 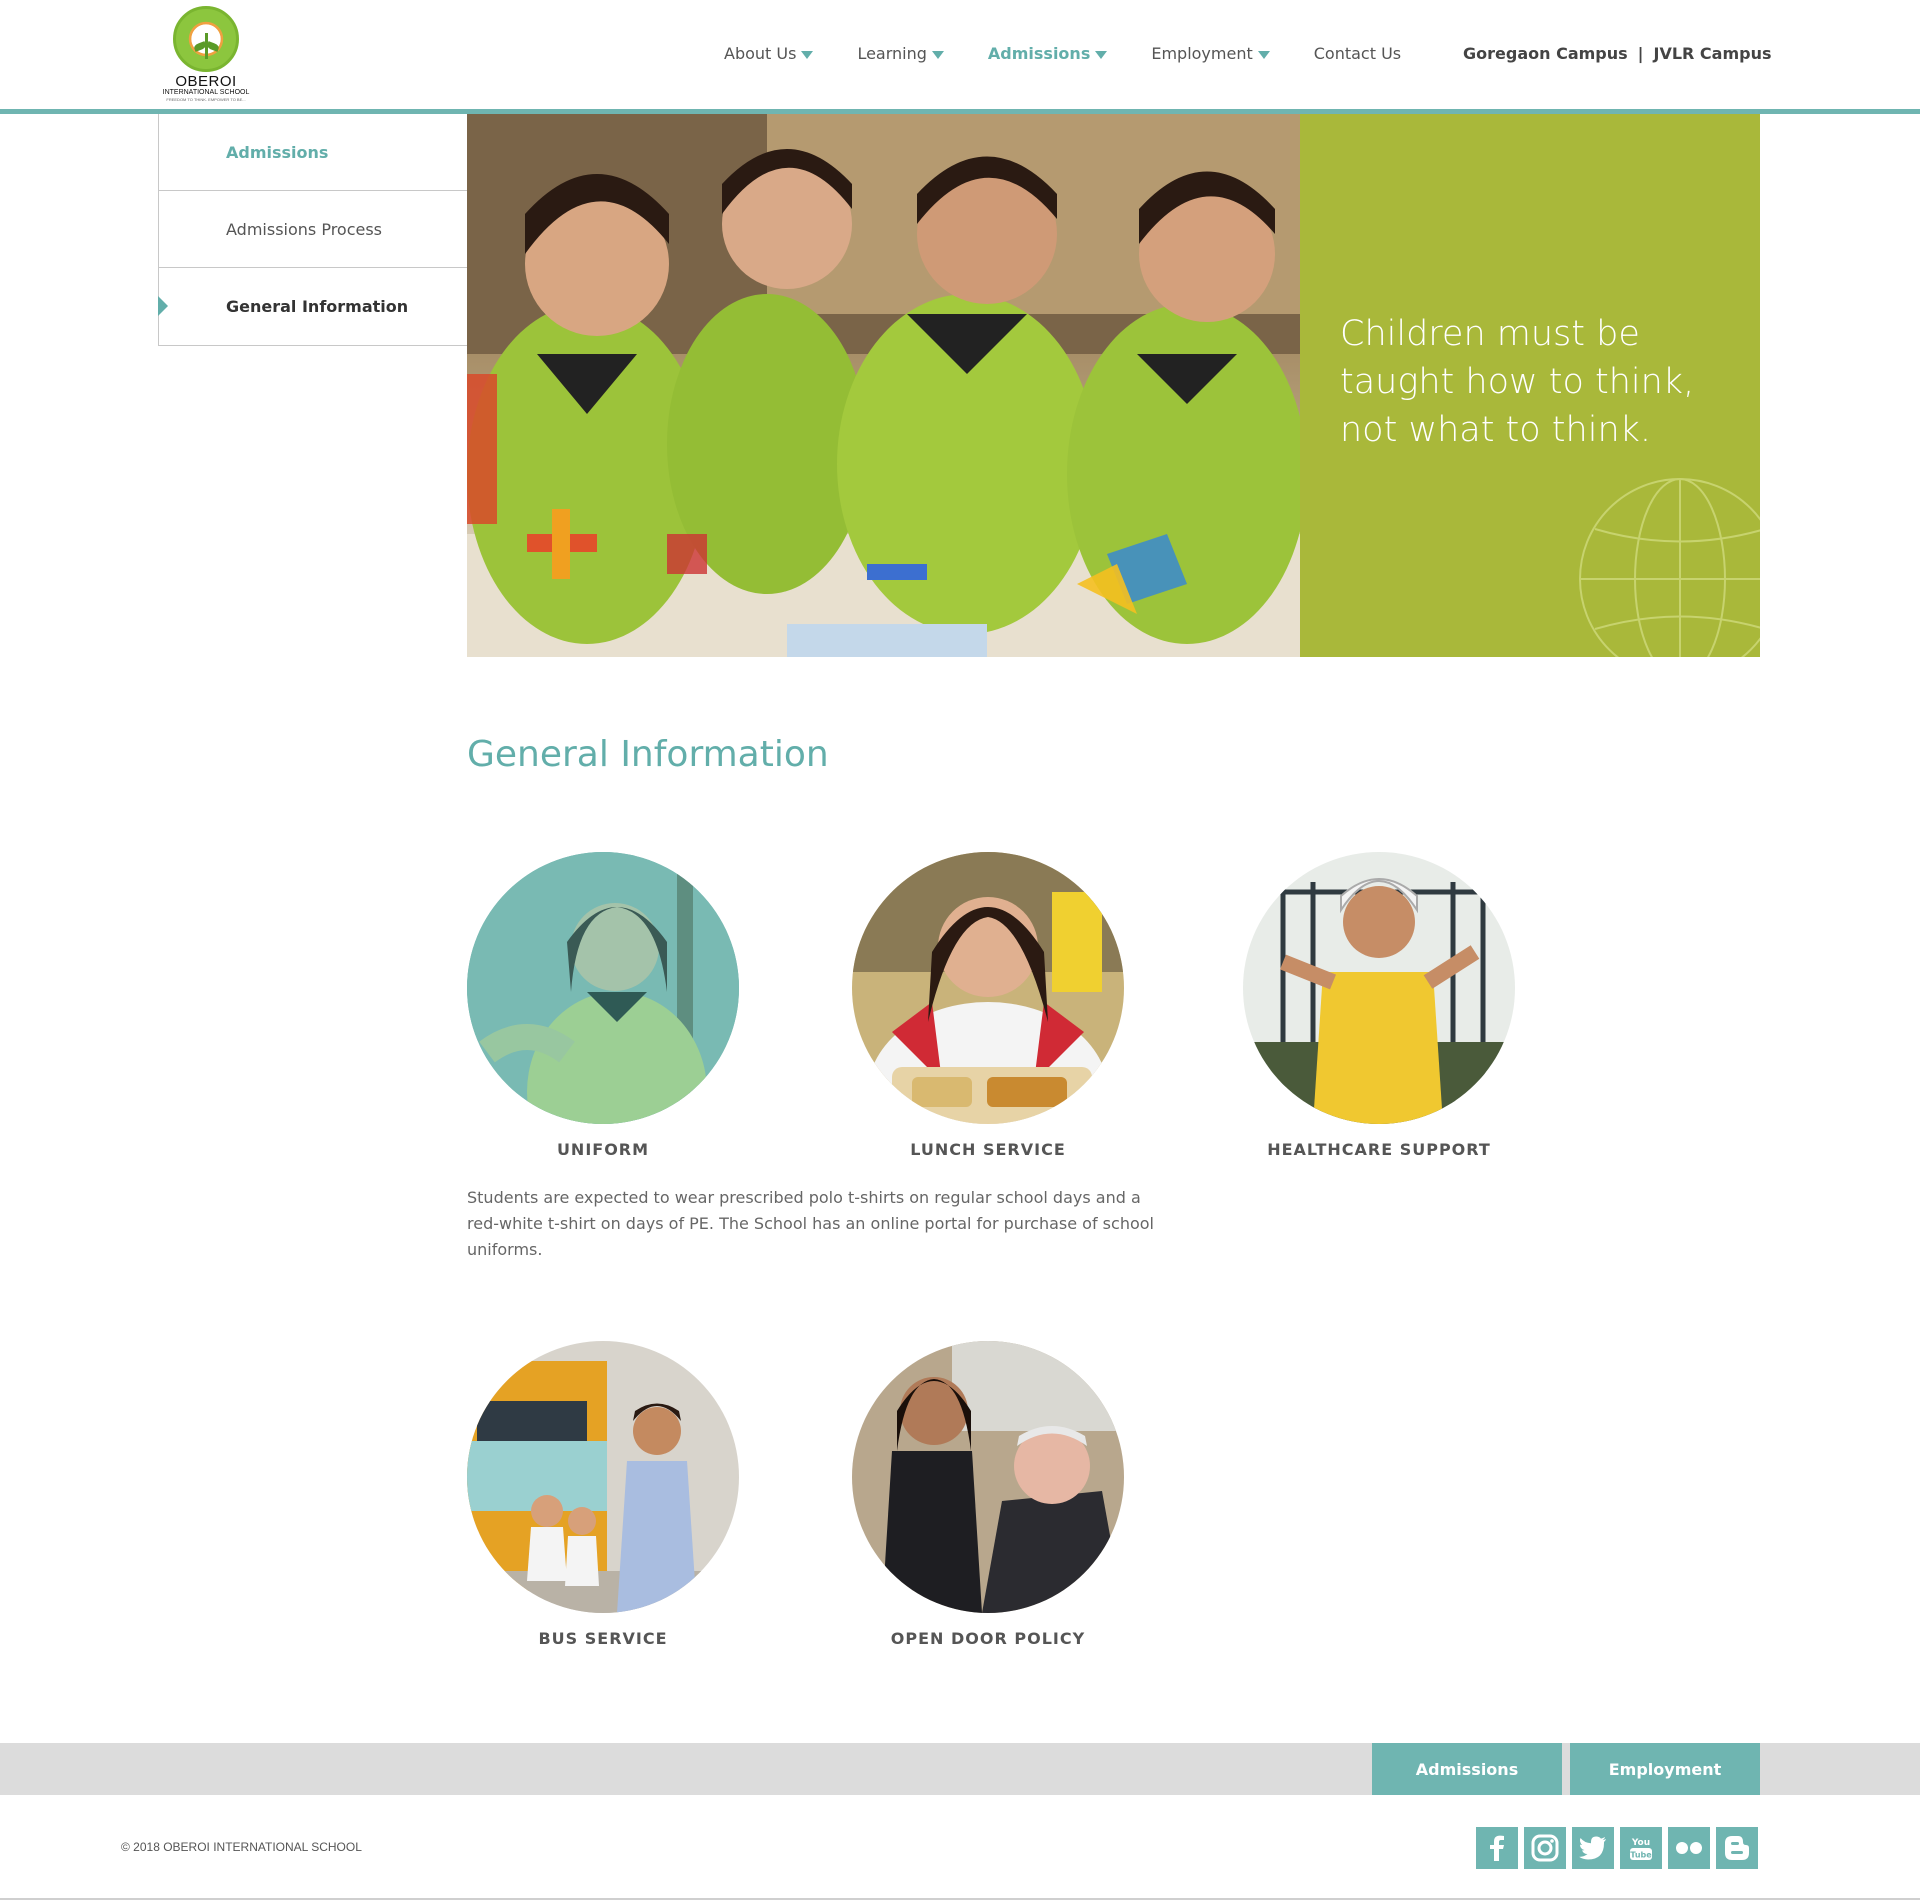 I want to click on card-label: LUNCH SERVICE, so click(x=988, y=1149).